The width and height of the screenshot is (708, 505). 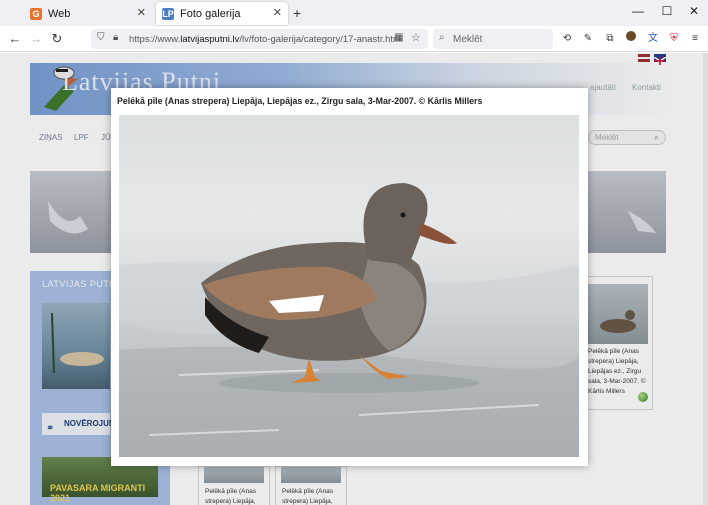 What do you see at coordinates (101, 37) in the screenshot?
I see `shield-icon: ⛉` at bounding box center [101, 37].